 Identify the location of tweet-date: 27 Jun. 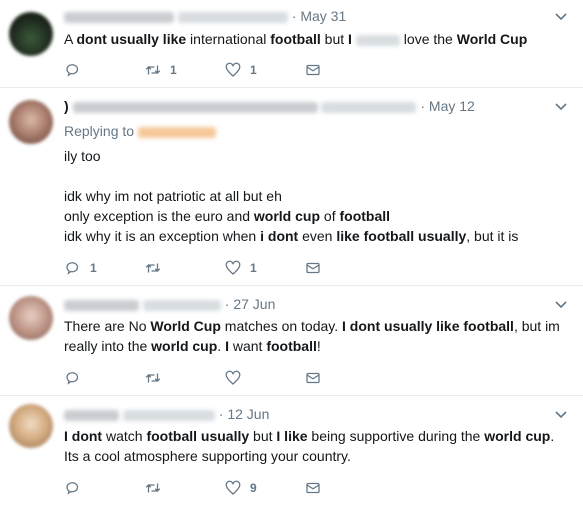
(254, 304).